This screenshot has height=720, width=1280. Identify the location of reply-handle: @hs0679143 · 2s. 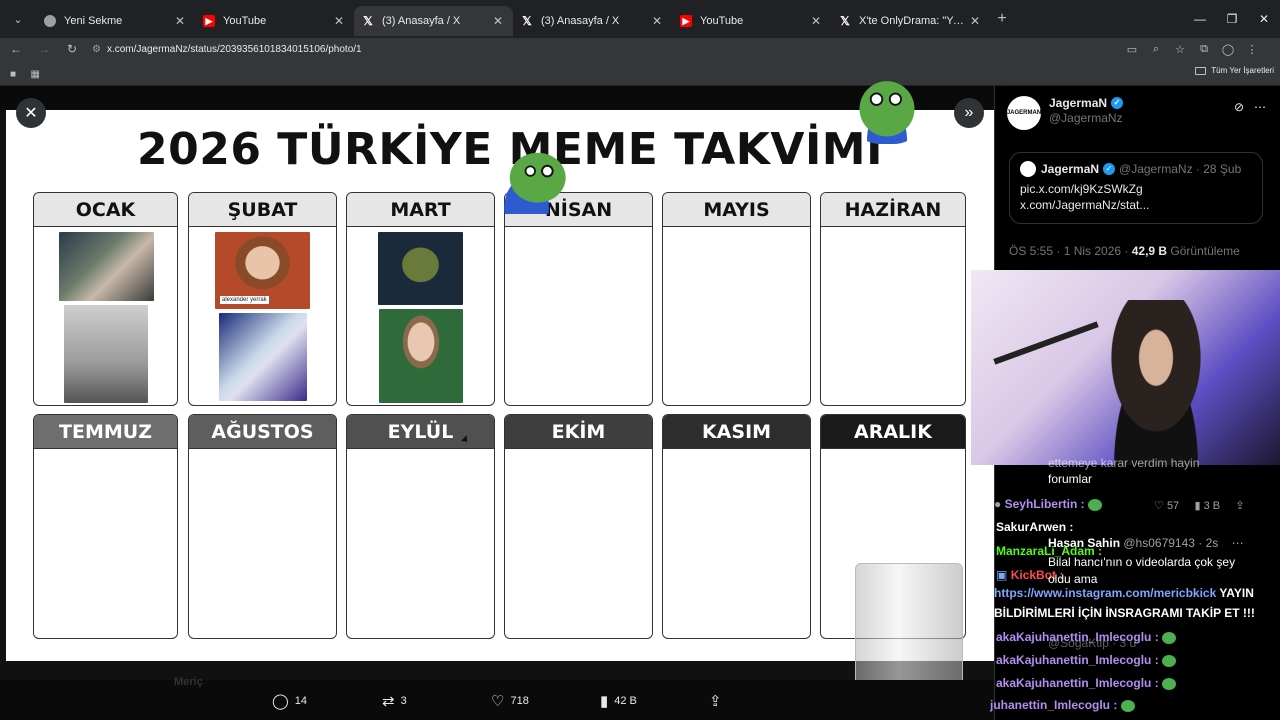
(1171, 543).